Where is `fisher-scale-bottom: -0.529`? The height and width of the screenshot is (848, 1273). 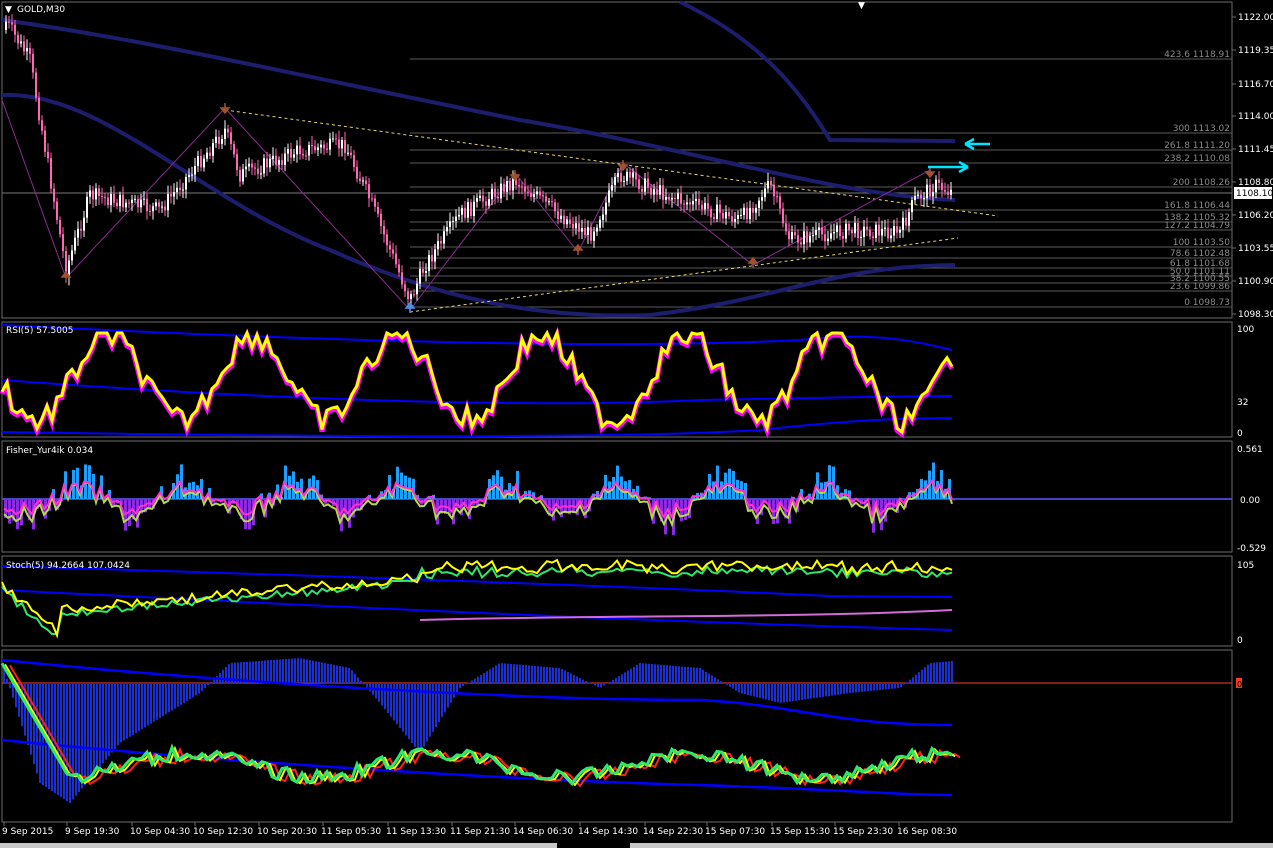
fisher-scale-bottom: -0.529 is located at coordinates (1251, 549).